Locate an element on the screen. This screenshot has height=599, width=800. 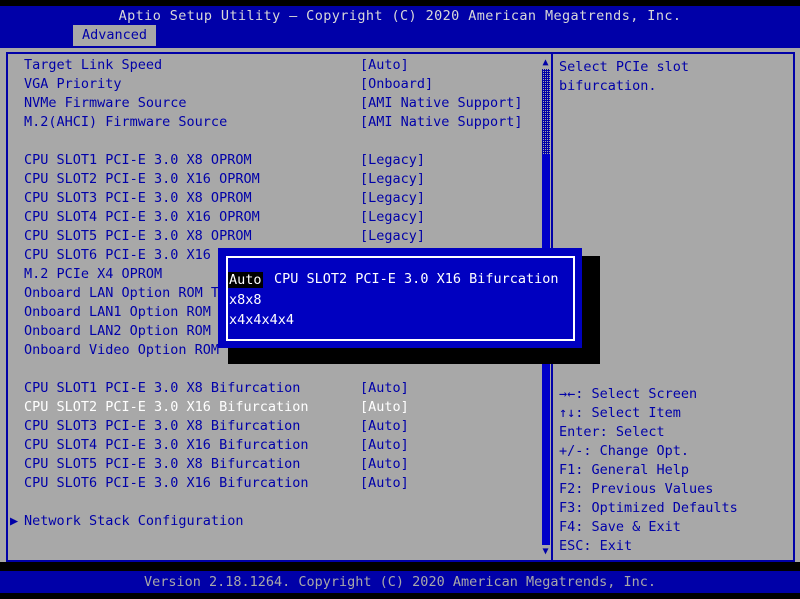
popup-option: x8x8 is located at coordinates (400, 300).